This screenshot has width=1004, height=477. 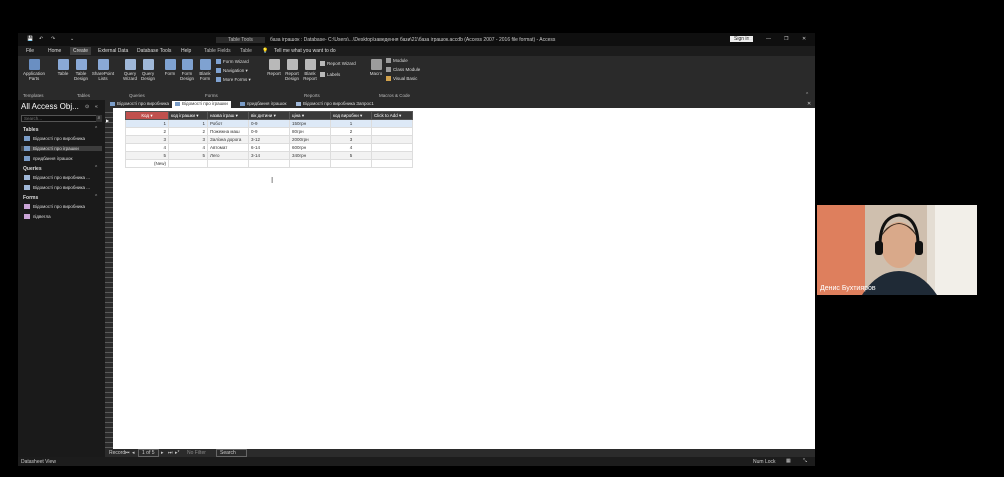 I want to click on report-design-button: Report Design, so click(x=292, y=70).